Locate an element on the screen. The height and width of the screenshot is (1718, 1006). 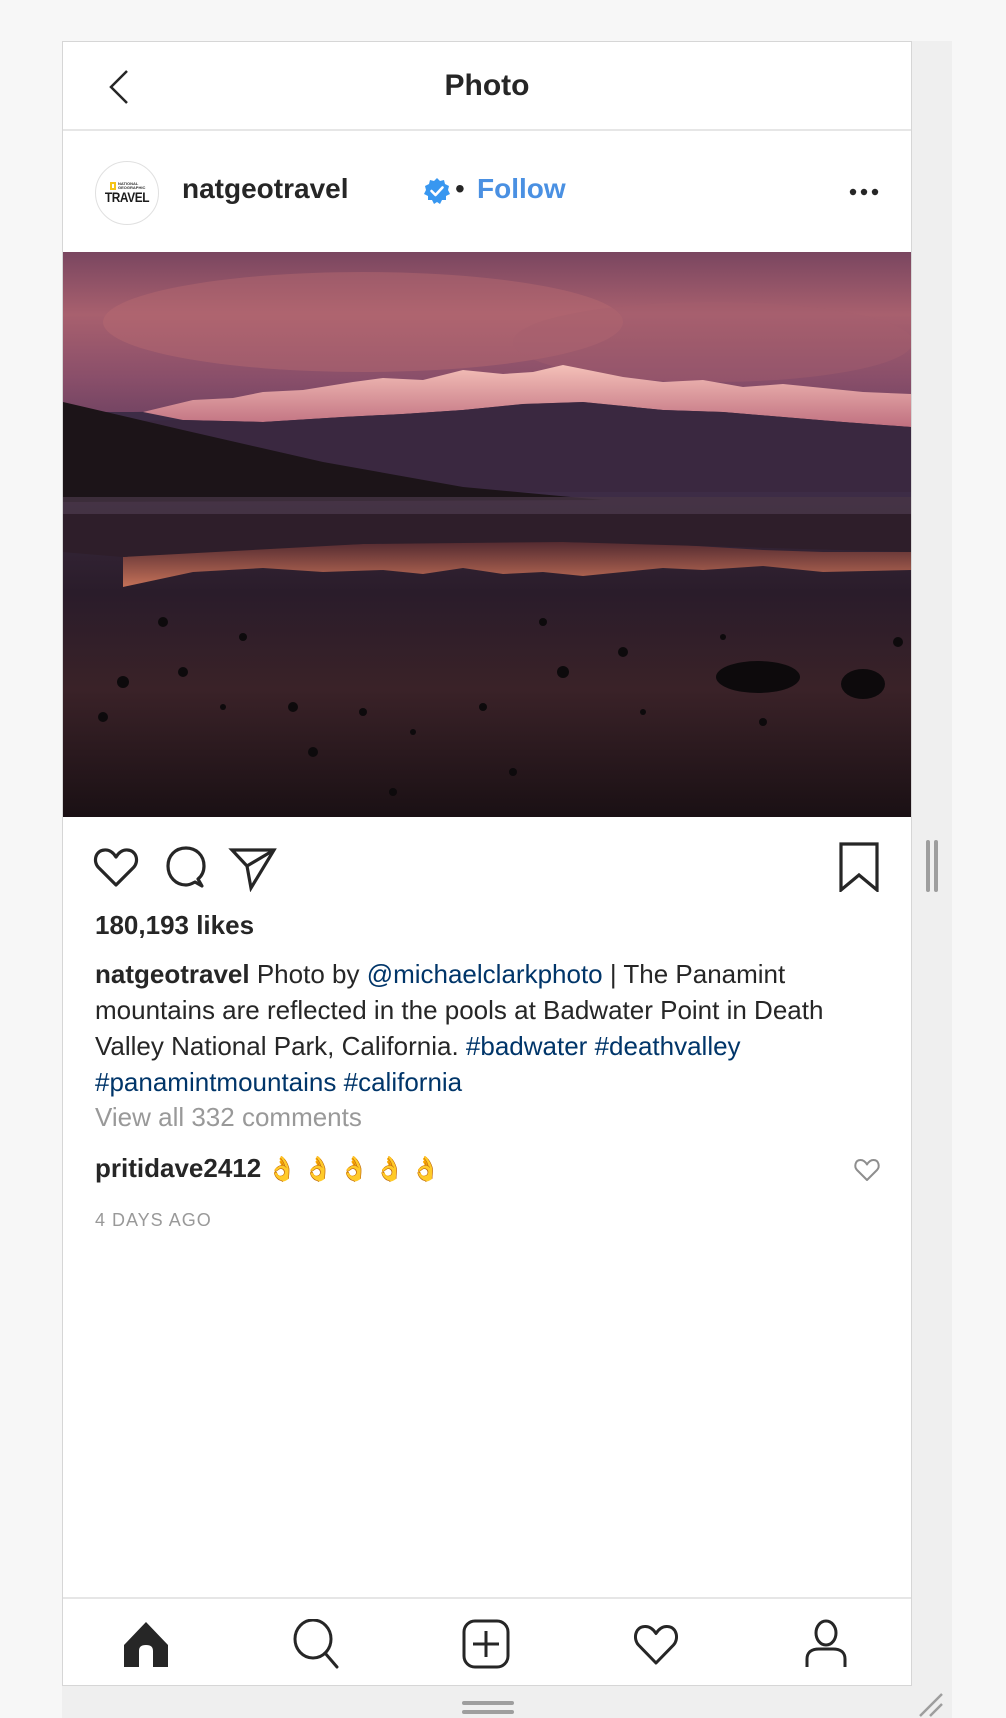
caption-username: natgeotravel is located at coordinates (172, 974).